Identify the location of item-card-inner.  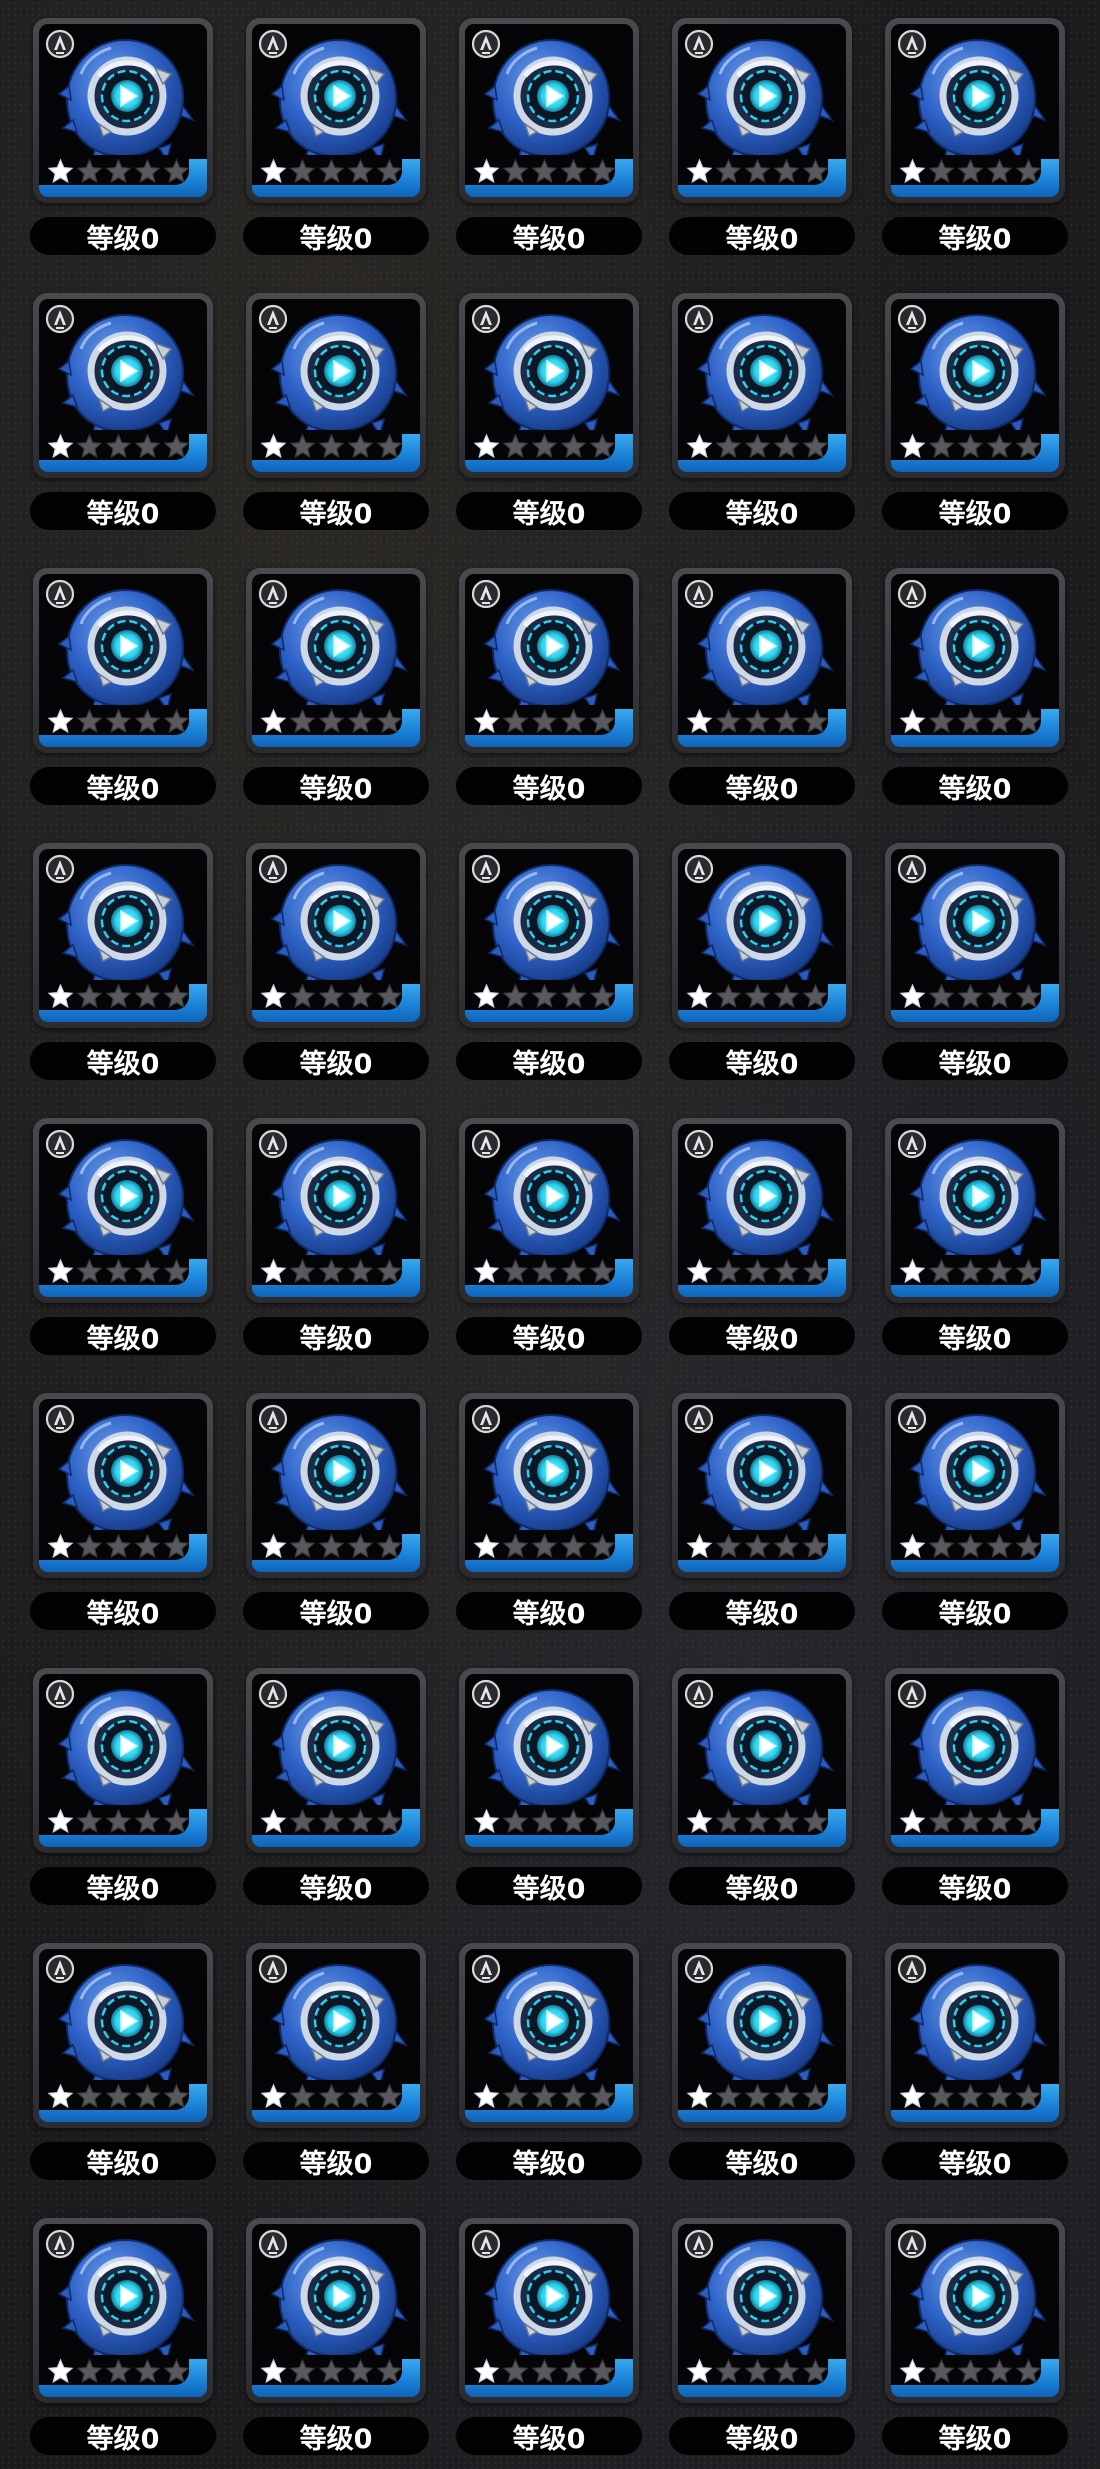
(549, 110).